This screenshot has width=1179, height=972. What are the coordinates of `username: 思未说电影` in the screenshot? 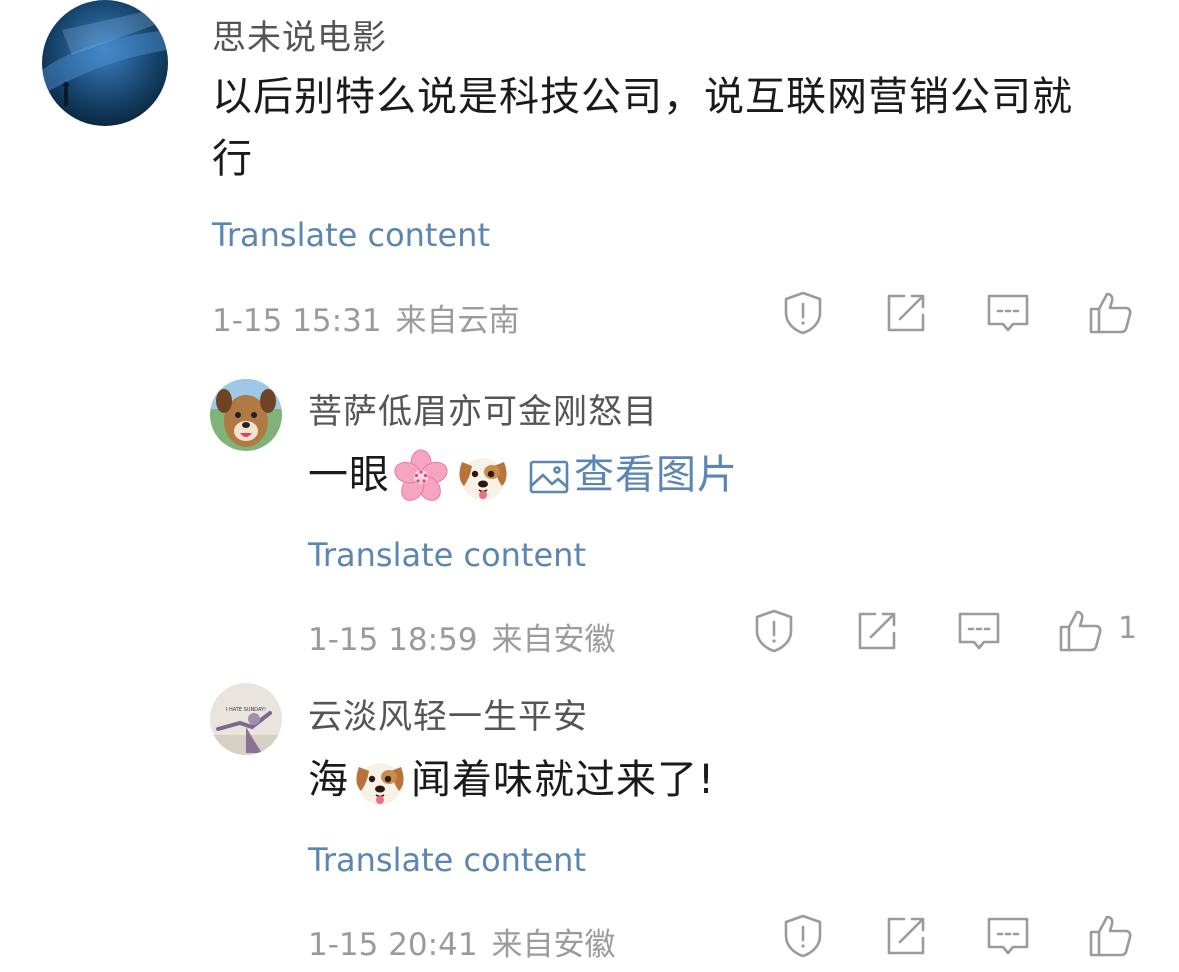 It's located at (299, 34).